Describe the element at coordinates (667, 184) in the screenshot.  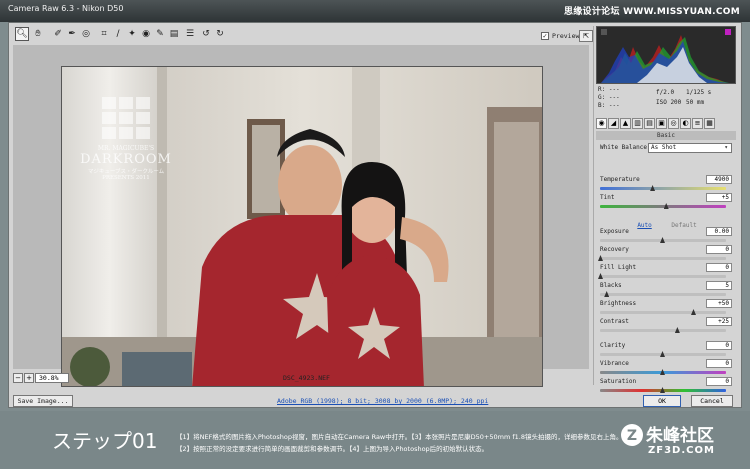
I see `slider-temperature: Temperature 4900` at that location.